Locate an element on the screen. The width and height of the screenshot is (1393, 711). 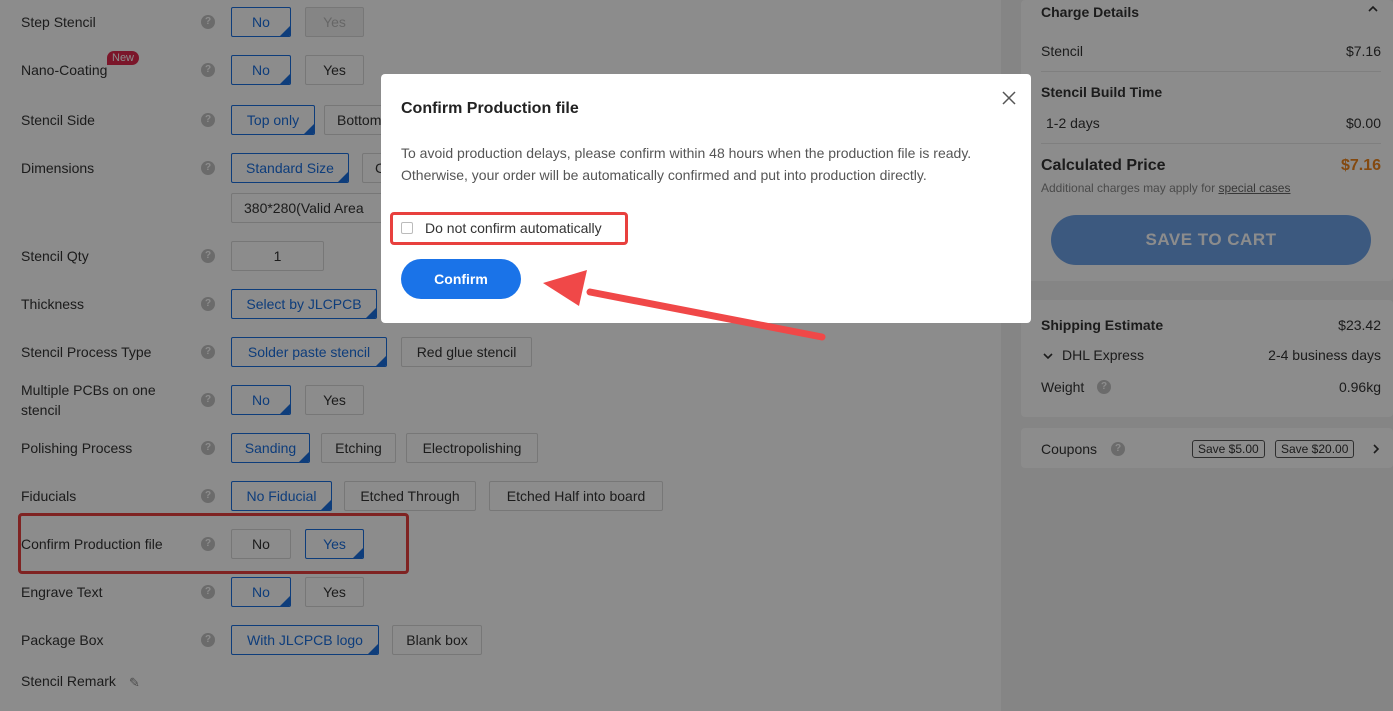
close-icon is located at coordinates (1009, 98).